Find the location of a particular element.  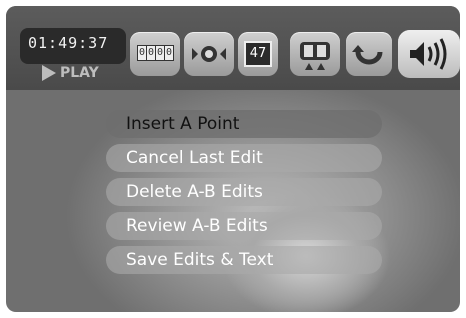

mode-label: PLAY is located at coordinates (79, 73).